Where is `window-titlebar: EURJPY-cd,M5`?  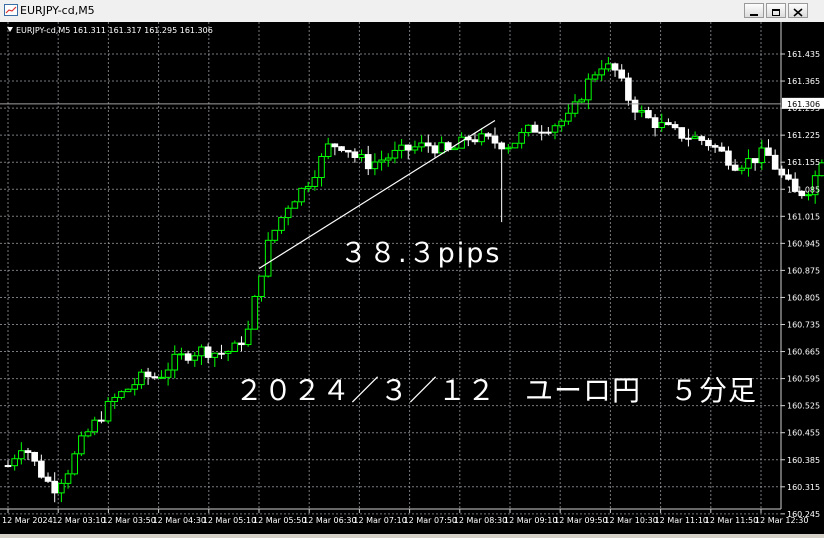
window-titlebar: EURJPY-cd,M5 is located at coordinates (412, 11).